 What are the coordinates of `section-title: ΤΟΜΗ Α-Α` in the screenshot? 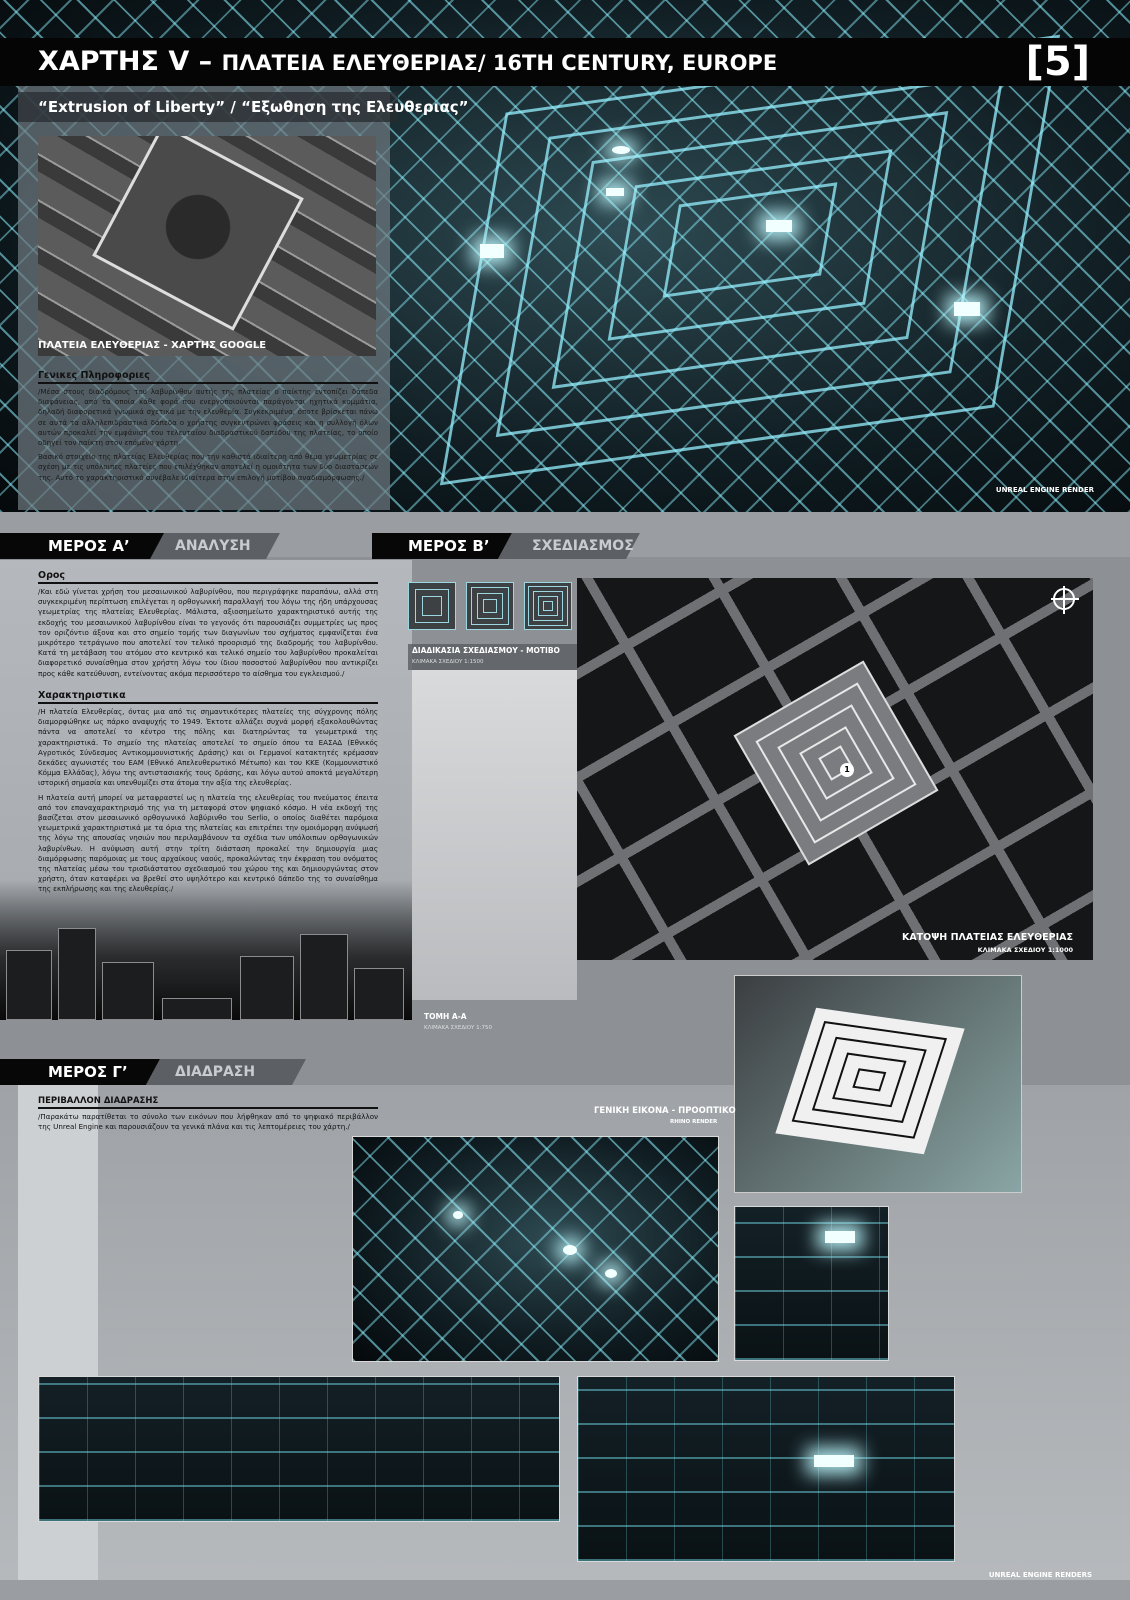 It's located at (445, 1016).